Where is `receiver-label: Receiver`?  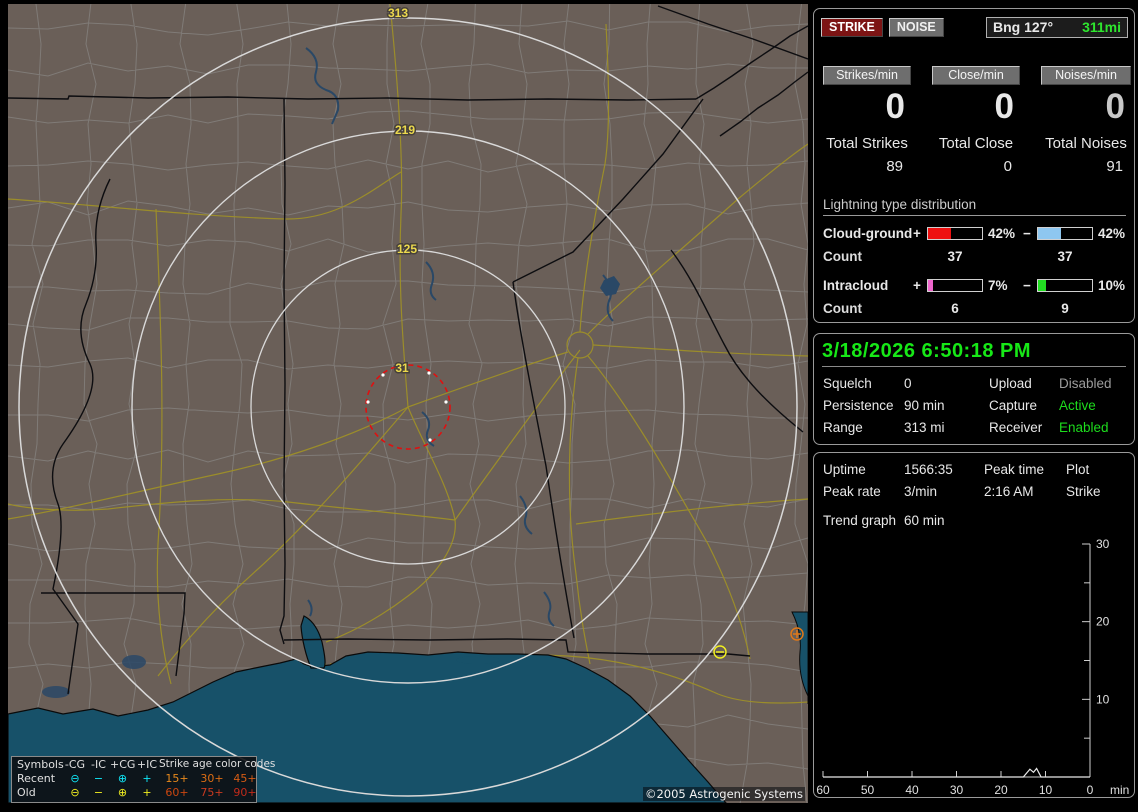 receiver-label: Receiver is located at coordinates (1016, 427).